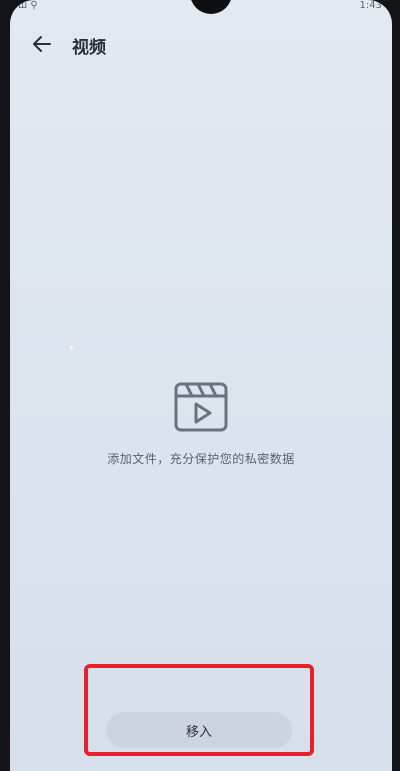 The image size is (400, 771). I want to click on bottom-action-area: 移入, so click(201, 720).